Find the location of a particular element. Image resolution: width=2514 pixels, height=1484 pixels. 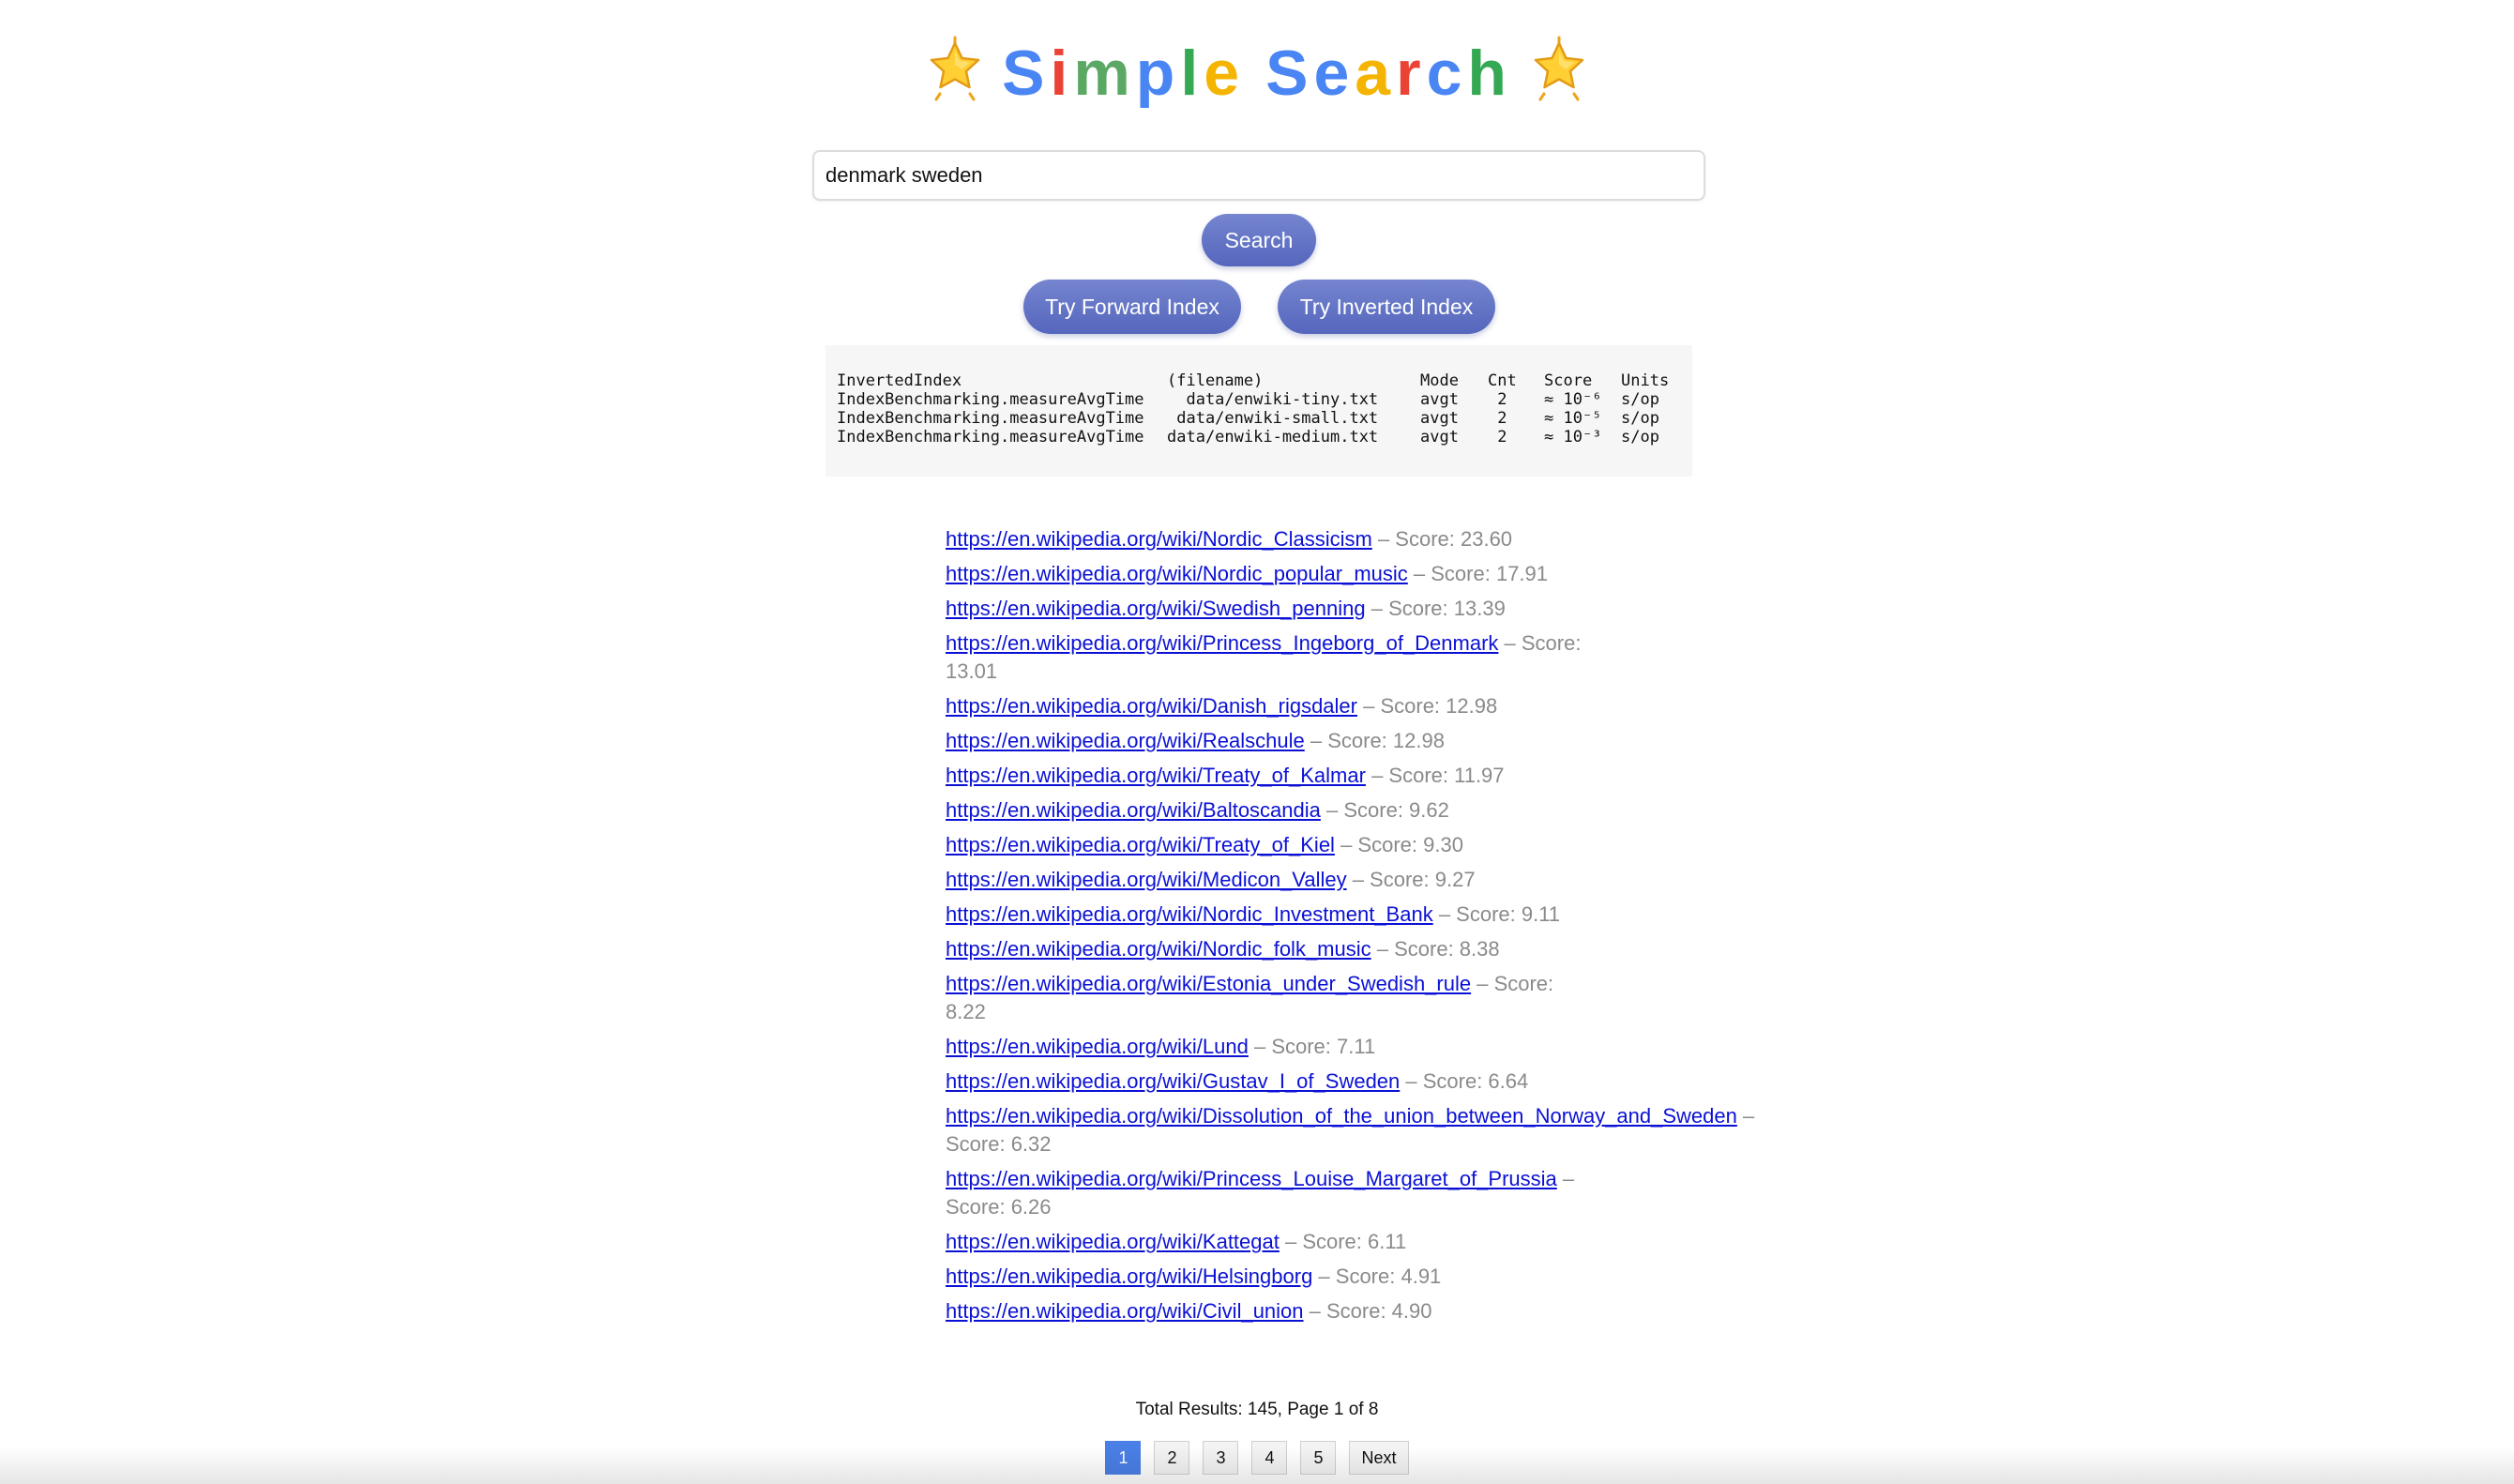

search-button: Search is located at coordinates (1259, 240).